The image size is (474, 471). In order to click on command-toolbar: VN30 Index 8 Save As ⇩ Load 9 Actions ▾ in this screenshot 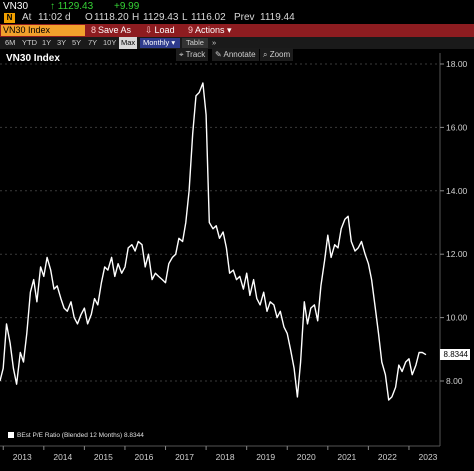, I will do `click(237, 30)`.